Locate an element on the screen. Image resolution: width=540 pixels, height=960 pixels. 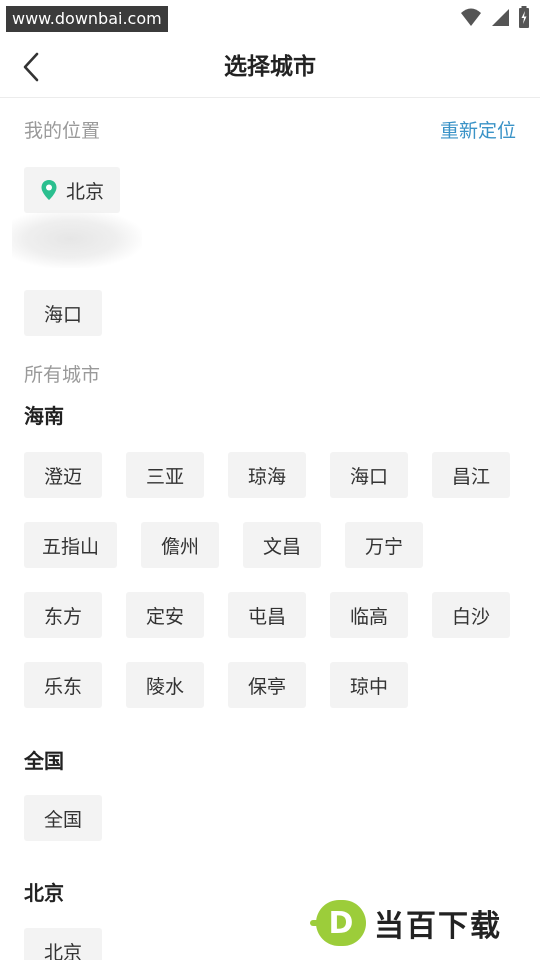
current-location-city: 北京 is located at coordinates (85, 191).